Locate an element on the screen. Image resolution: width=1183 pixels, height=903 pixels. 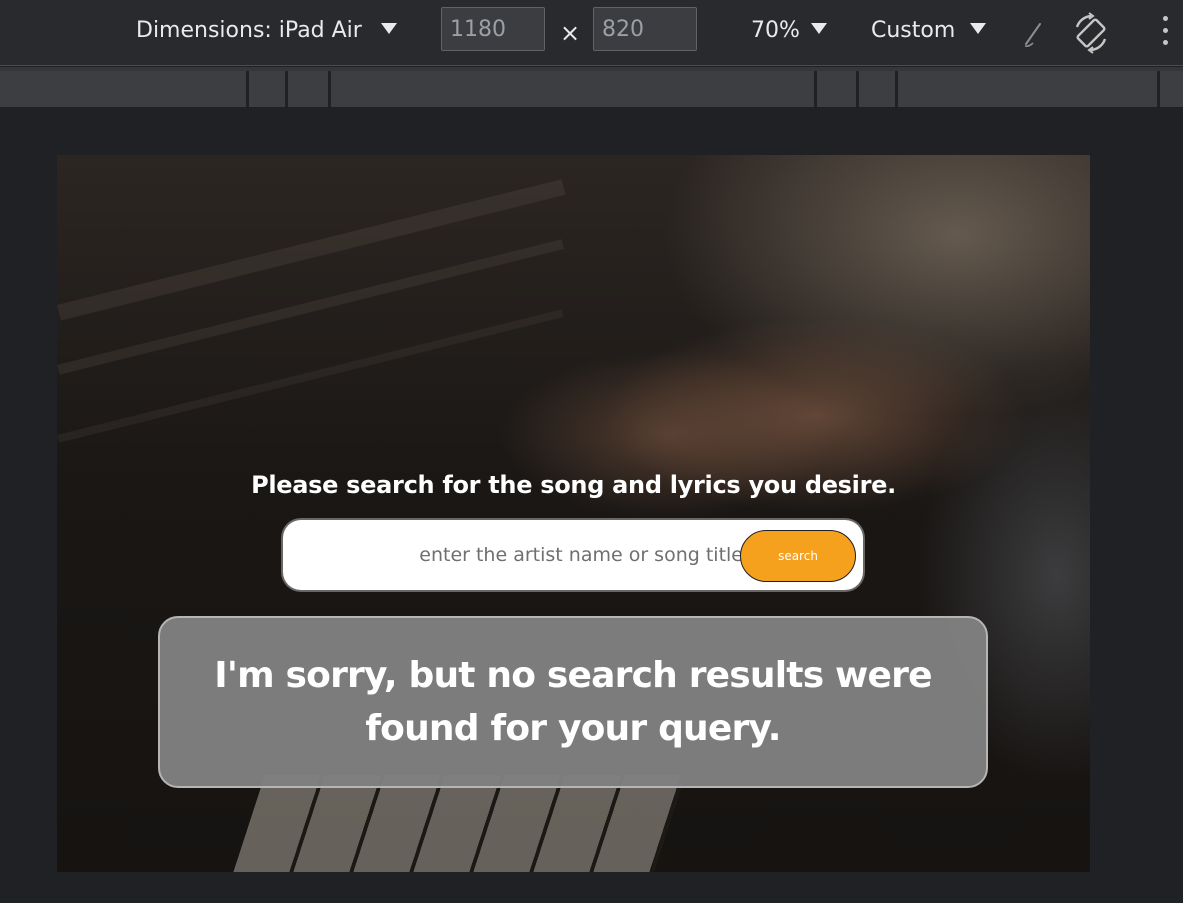
throttle-caret-down-icon is located at coordinates (978, 28).